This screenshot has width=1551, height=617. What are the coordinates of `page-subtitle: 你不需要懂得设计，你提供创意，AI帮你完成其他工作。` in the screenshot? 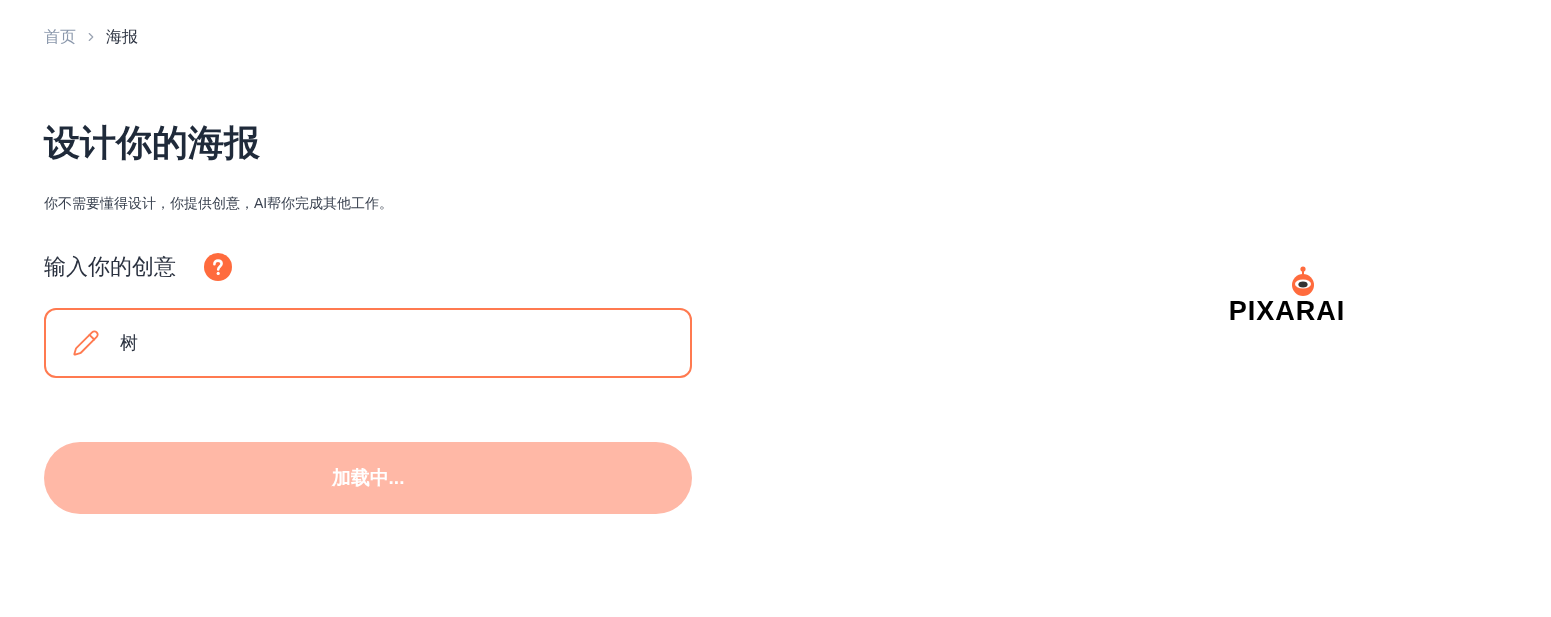 It's located at (219, 203).